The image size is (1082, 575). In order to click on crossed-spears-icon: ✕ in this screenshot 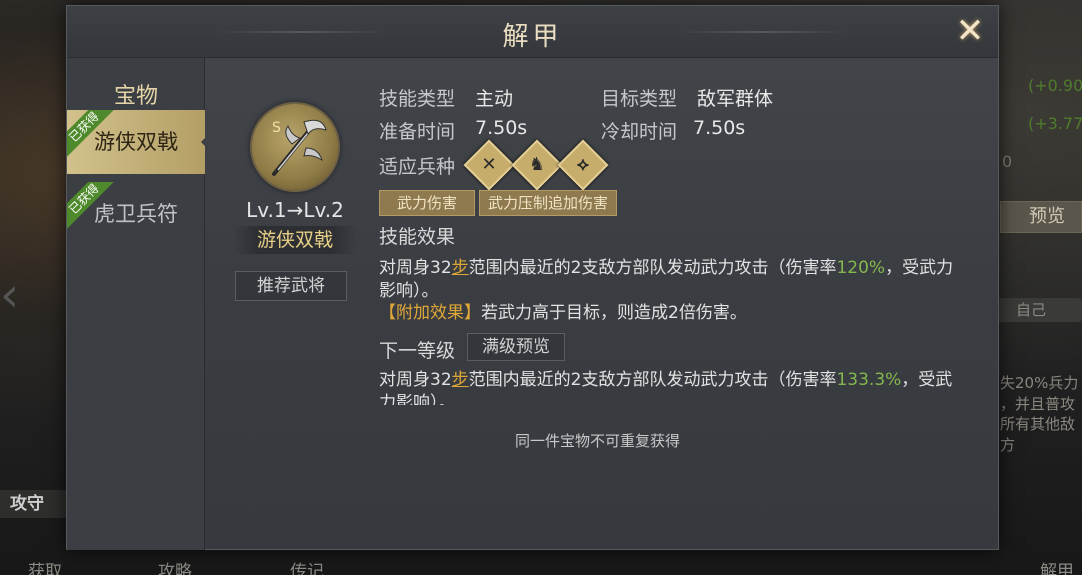, I will do `click(489, 165)`.